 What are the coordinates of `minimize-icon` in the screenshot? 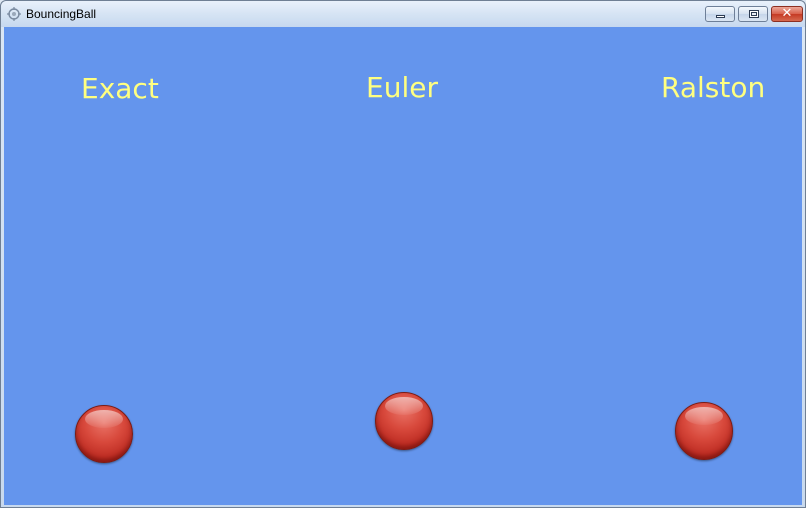 It's located at (720, 16).